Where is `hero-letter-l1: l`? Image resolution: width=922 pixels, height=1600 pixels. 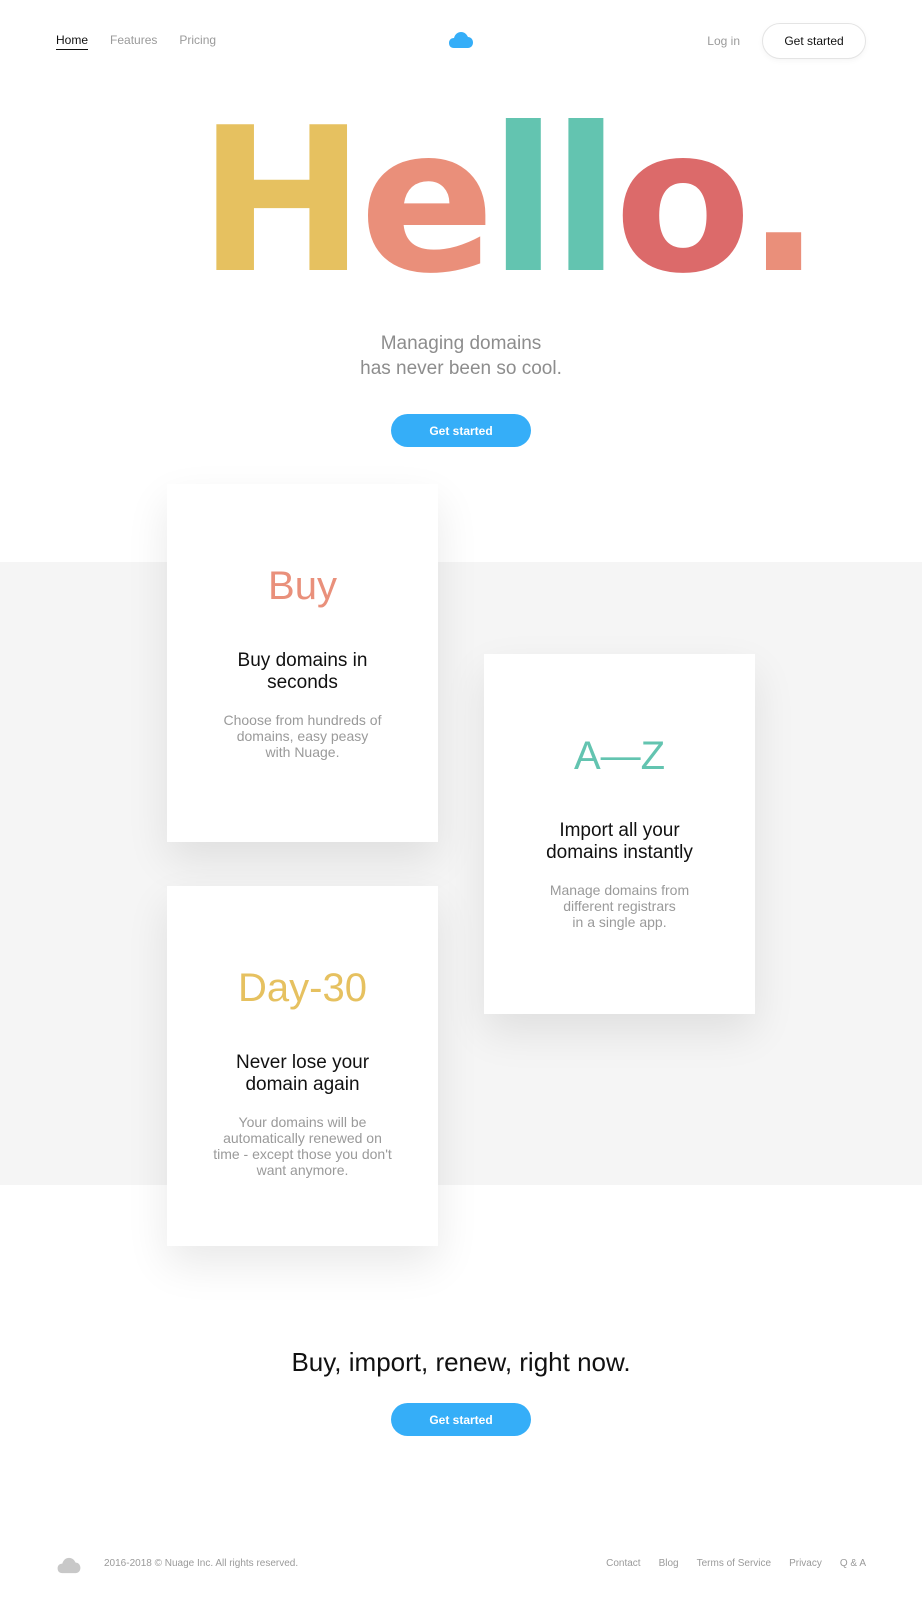
hero-letter-l1: l is located at coordinates (523, 201).